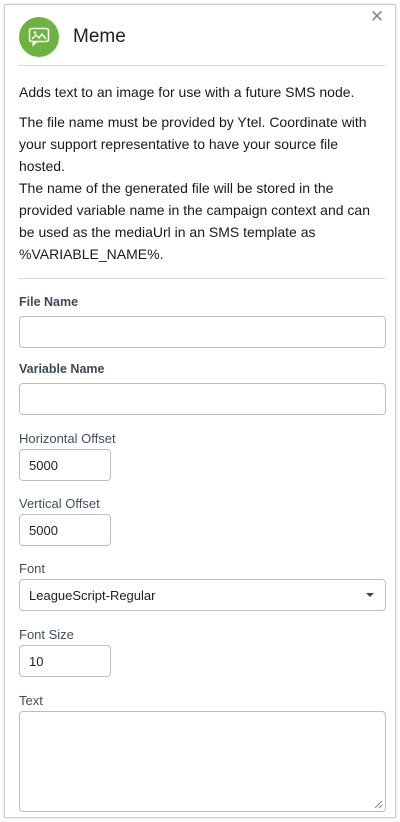 Image resolution: width=400 pixels, height=822 pixels. I want to click on font-label: Font, so click(32, 568).